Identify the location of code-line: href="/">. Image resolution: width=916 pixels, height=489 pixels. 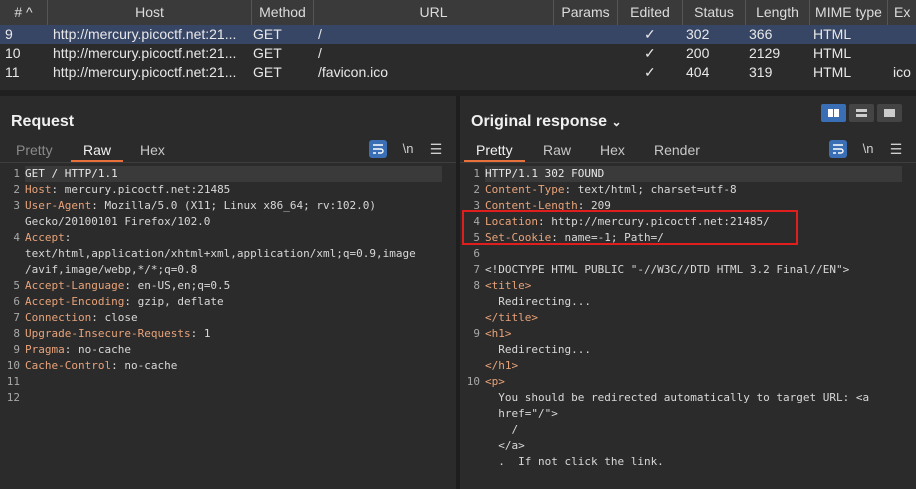
(685, 414).